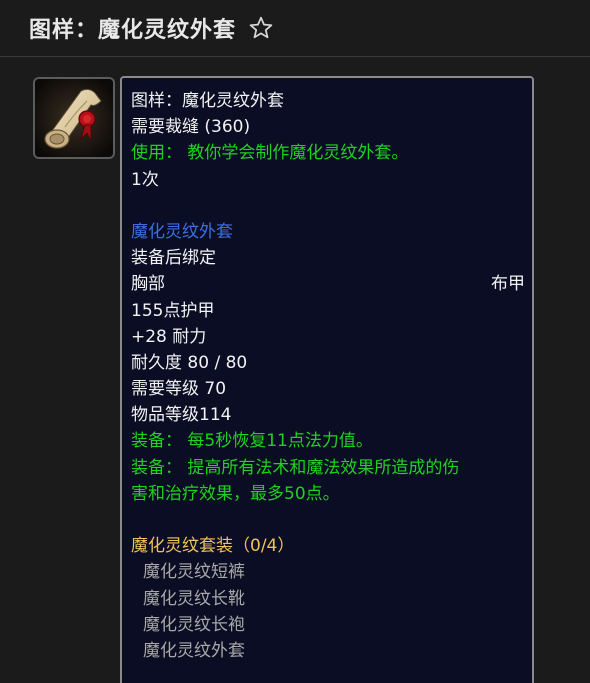 This screenshot has height=683, width=590. What do you see at coordinates (270, 153) in the screenshot?
I see `use-effect: 使用： 教你学会制作魔化灵纹外套。` at bounding box center [270, 153].